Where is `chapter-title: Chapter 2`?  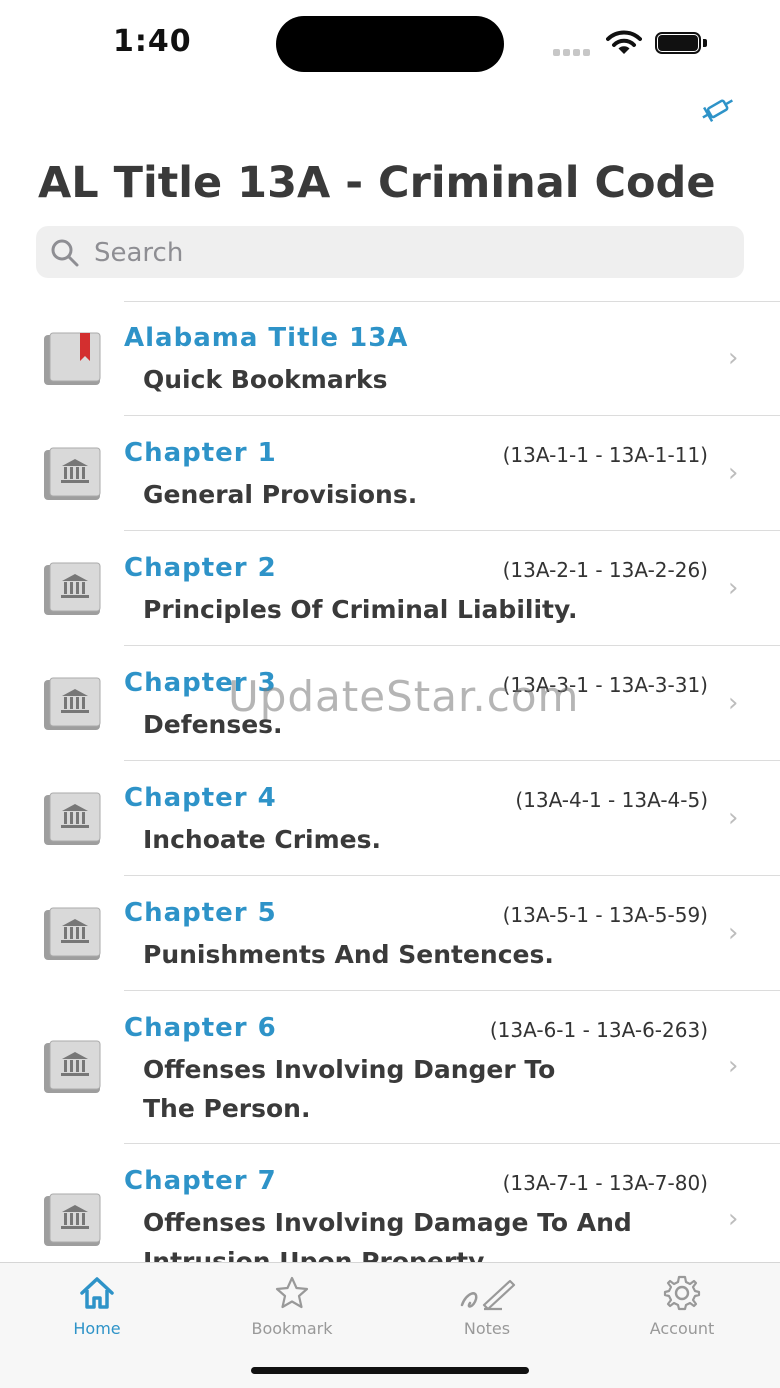 chapter-title: Chapter 2 is located at coordinates (200, 568).